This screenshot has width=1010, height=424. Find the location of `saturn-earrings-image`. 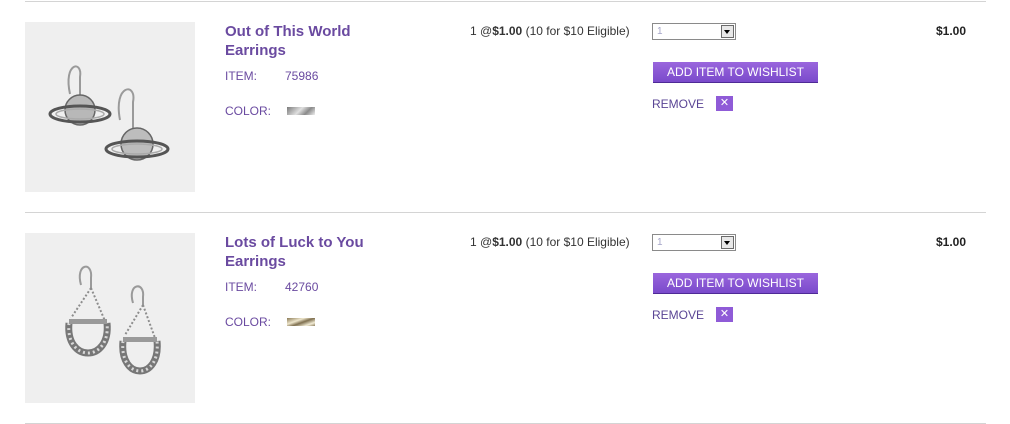

saturn-earrings-image is located at coordinates (110, 107).